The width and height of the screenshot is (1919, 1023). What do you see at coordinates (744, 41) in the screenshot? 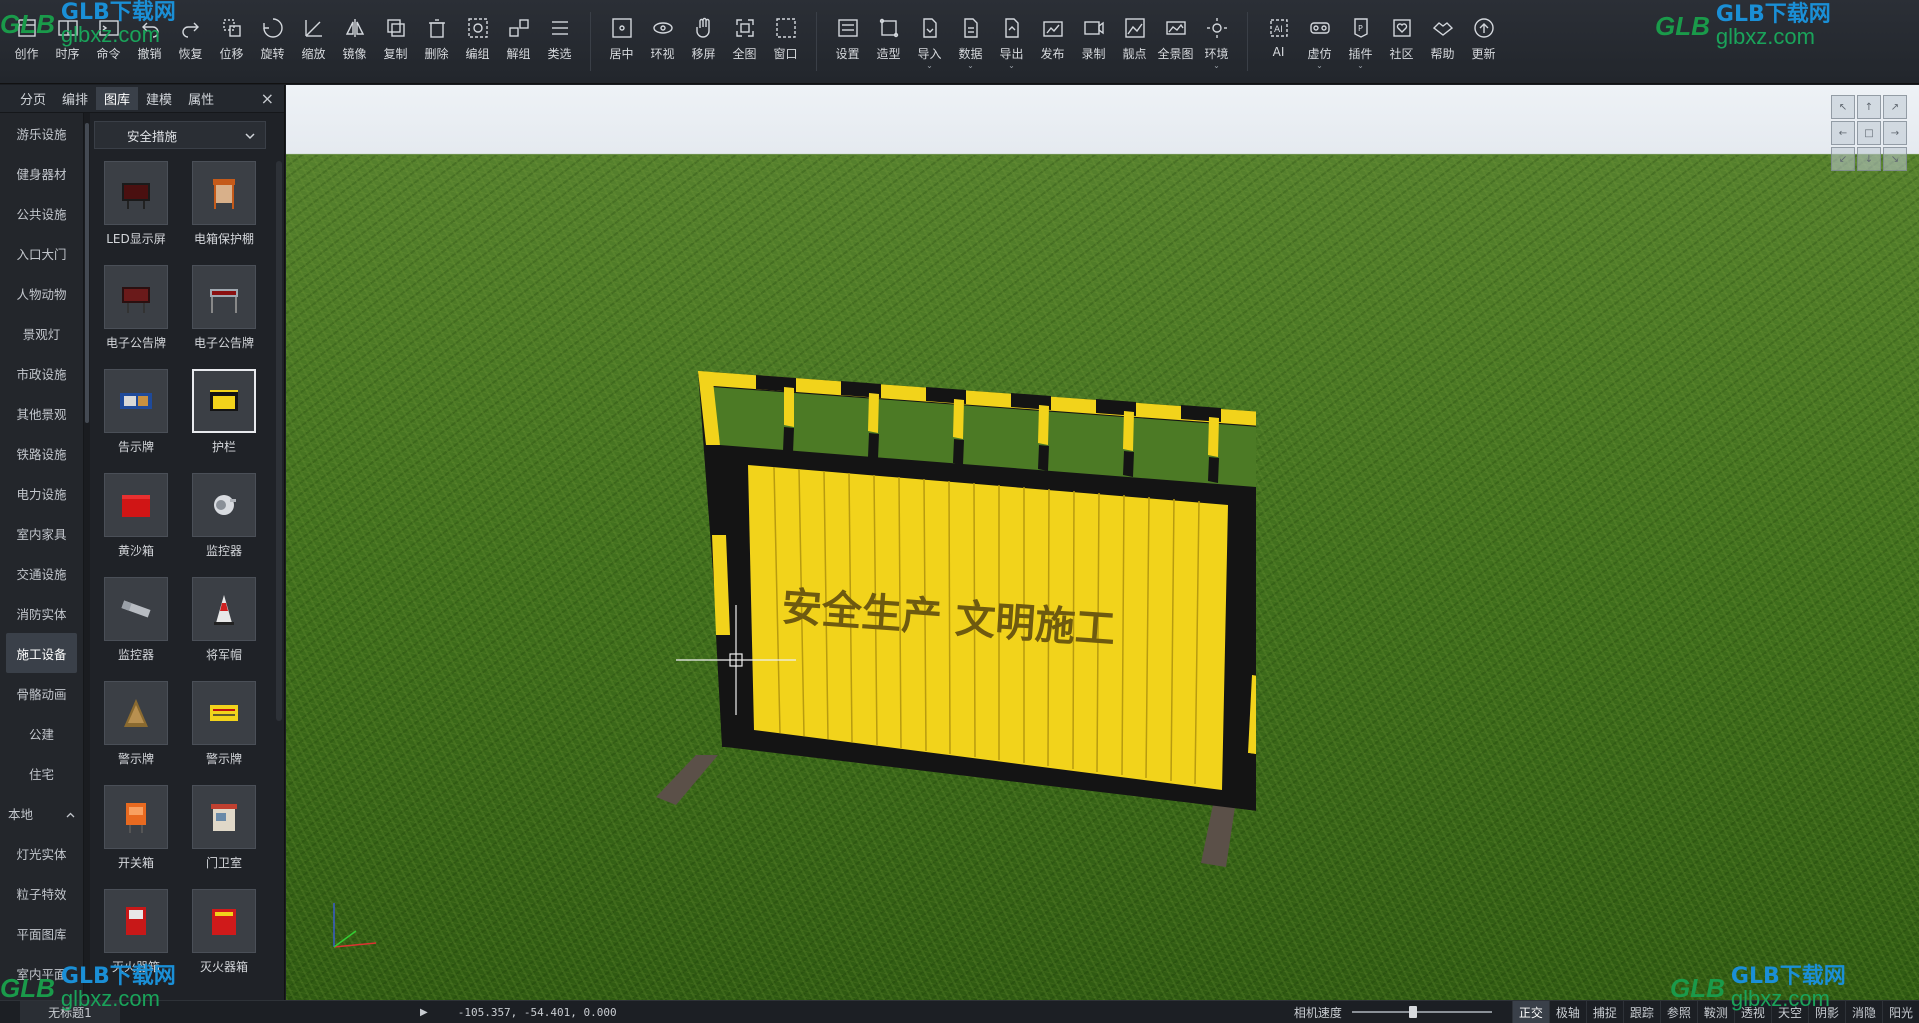
I see `zoom-extents-button: 全图` at bounding box center [744, 41].